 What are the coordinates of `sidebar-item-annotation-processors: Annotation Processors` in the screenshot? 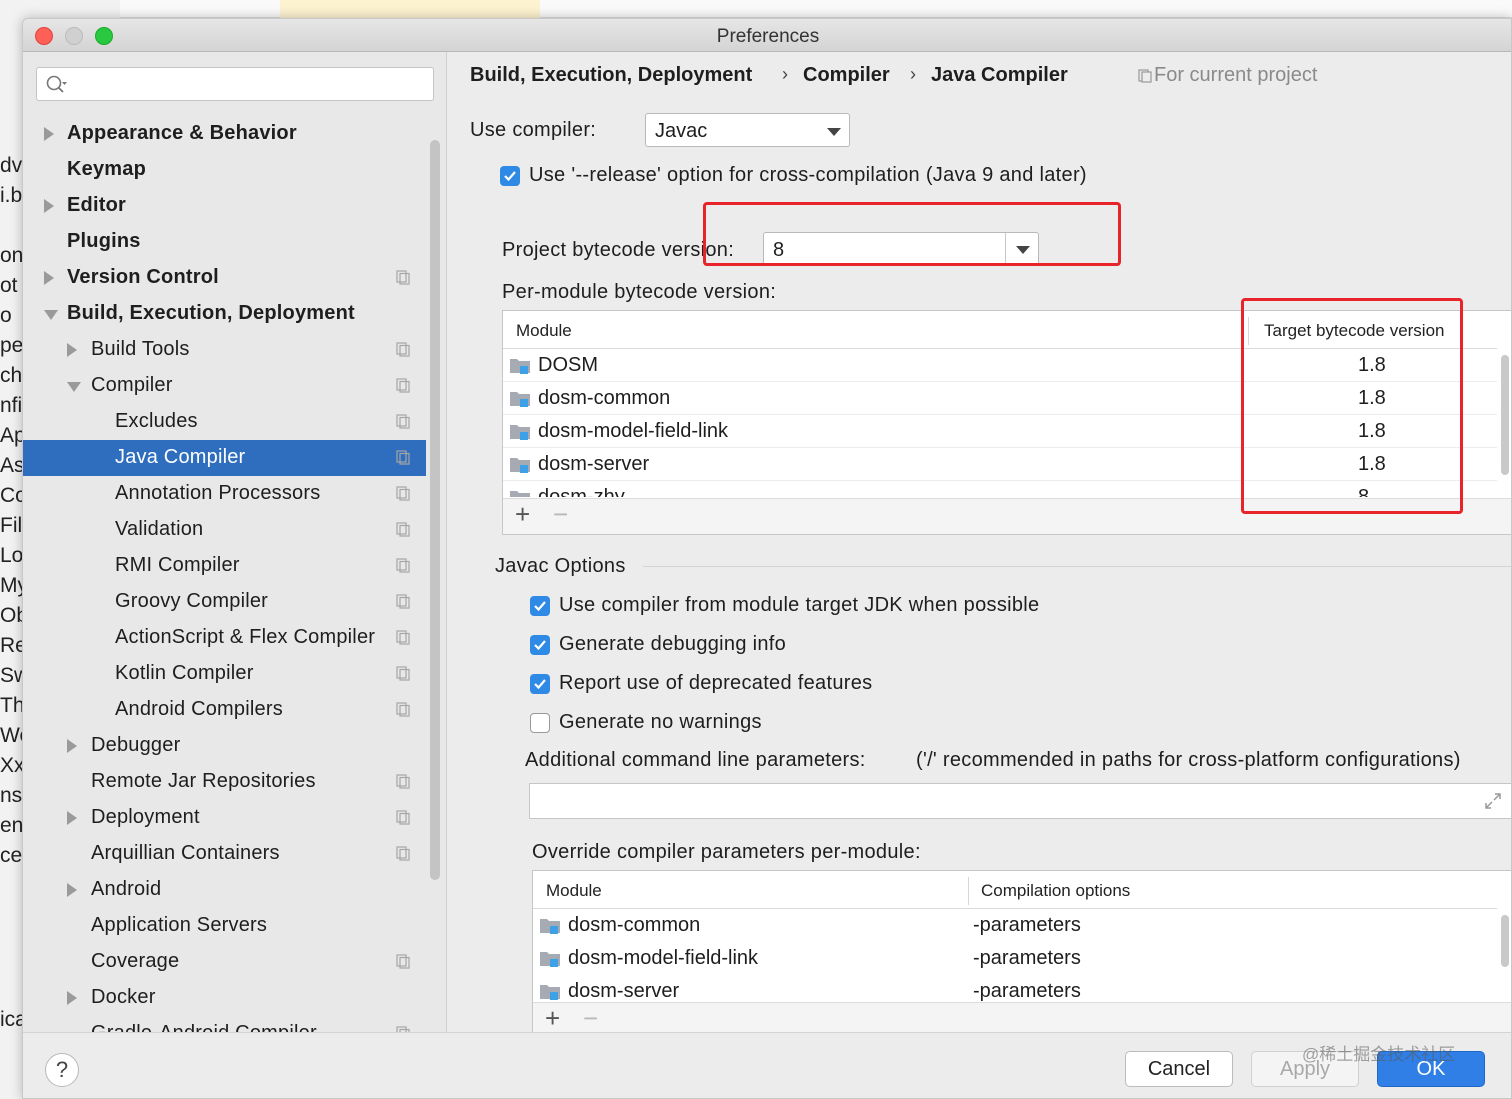 It's located at (224, 494).